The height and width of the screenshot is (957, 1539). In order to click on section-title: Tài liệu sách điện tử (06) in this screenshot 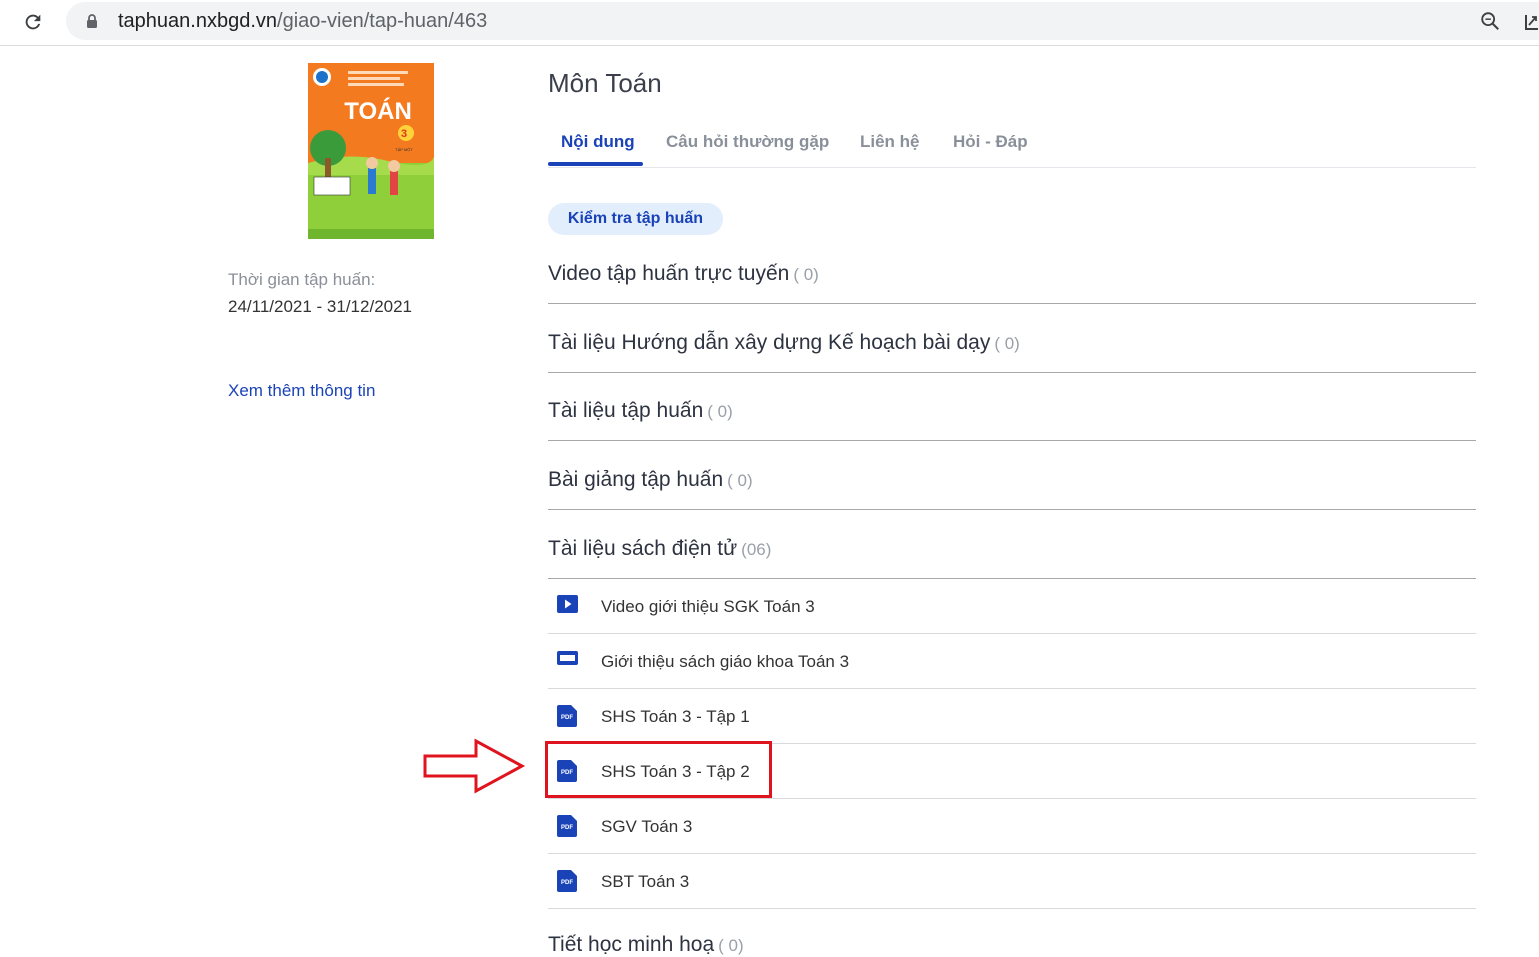, I will do `click(659, 549)`.